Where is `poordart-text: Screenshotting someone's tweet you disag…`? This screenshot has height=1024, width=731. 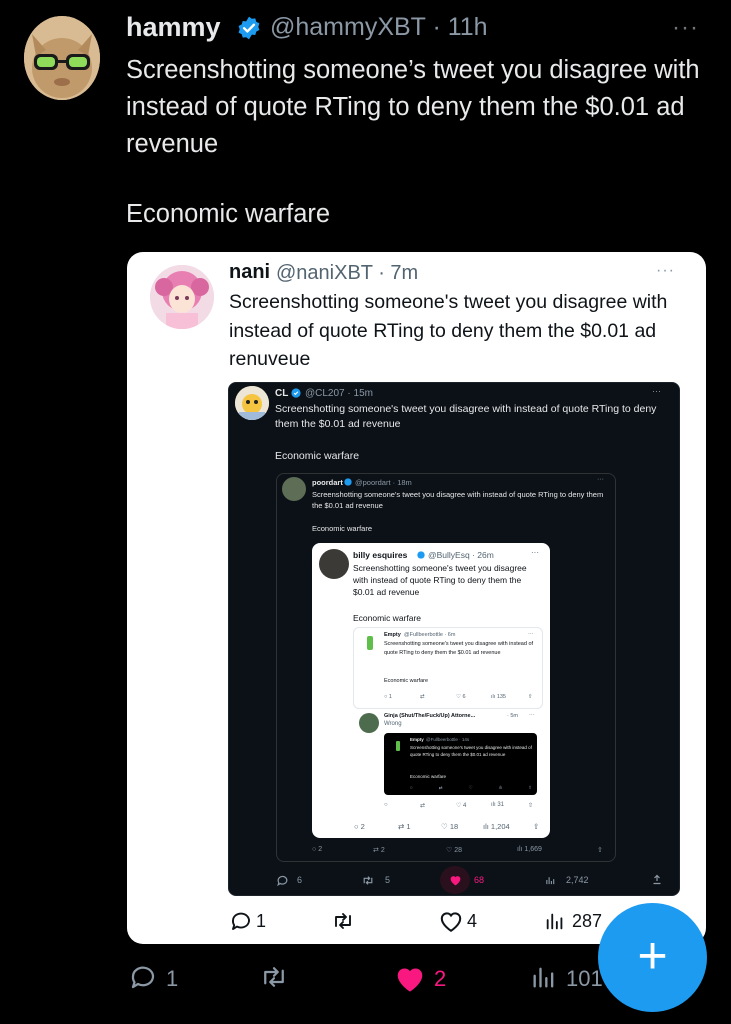 poordart-text: Screenshotting someone's tweet you disag… is located at coordinates (459, 500).